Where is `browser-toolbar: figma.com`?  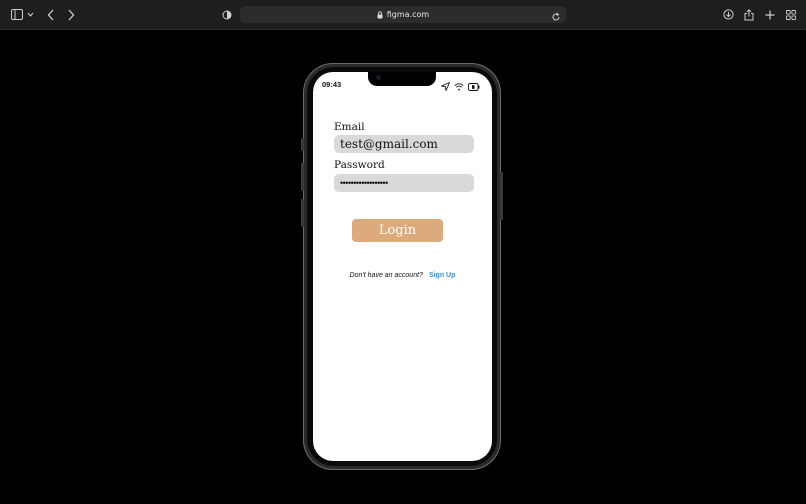 browser-toolbar: figma.com is located at coordinates (403, 15).